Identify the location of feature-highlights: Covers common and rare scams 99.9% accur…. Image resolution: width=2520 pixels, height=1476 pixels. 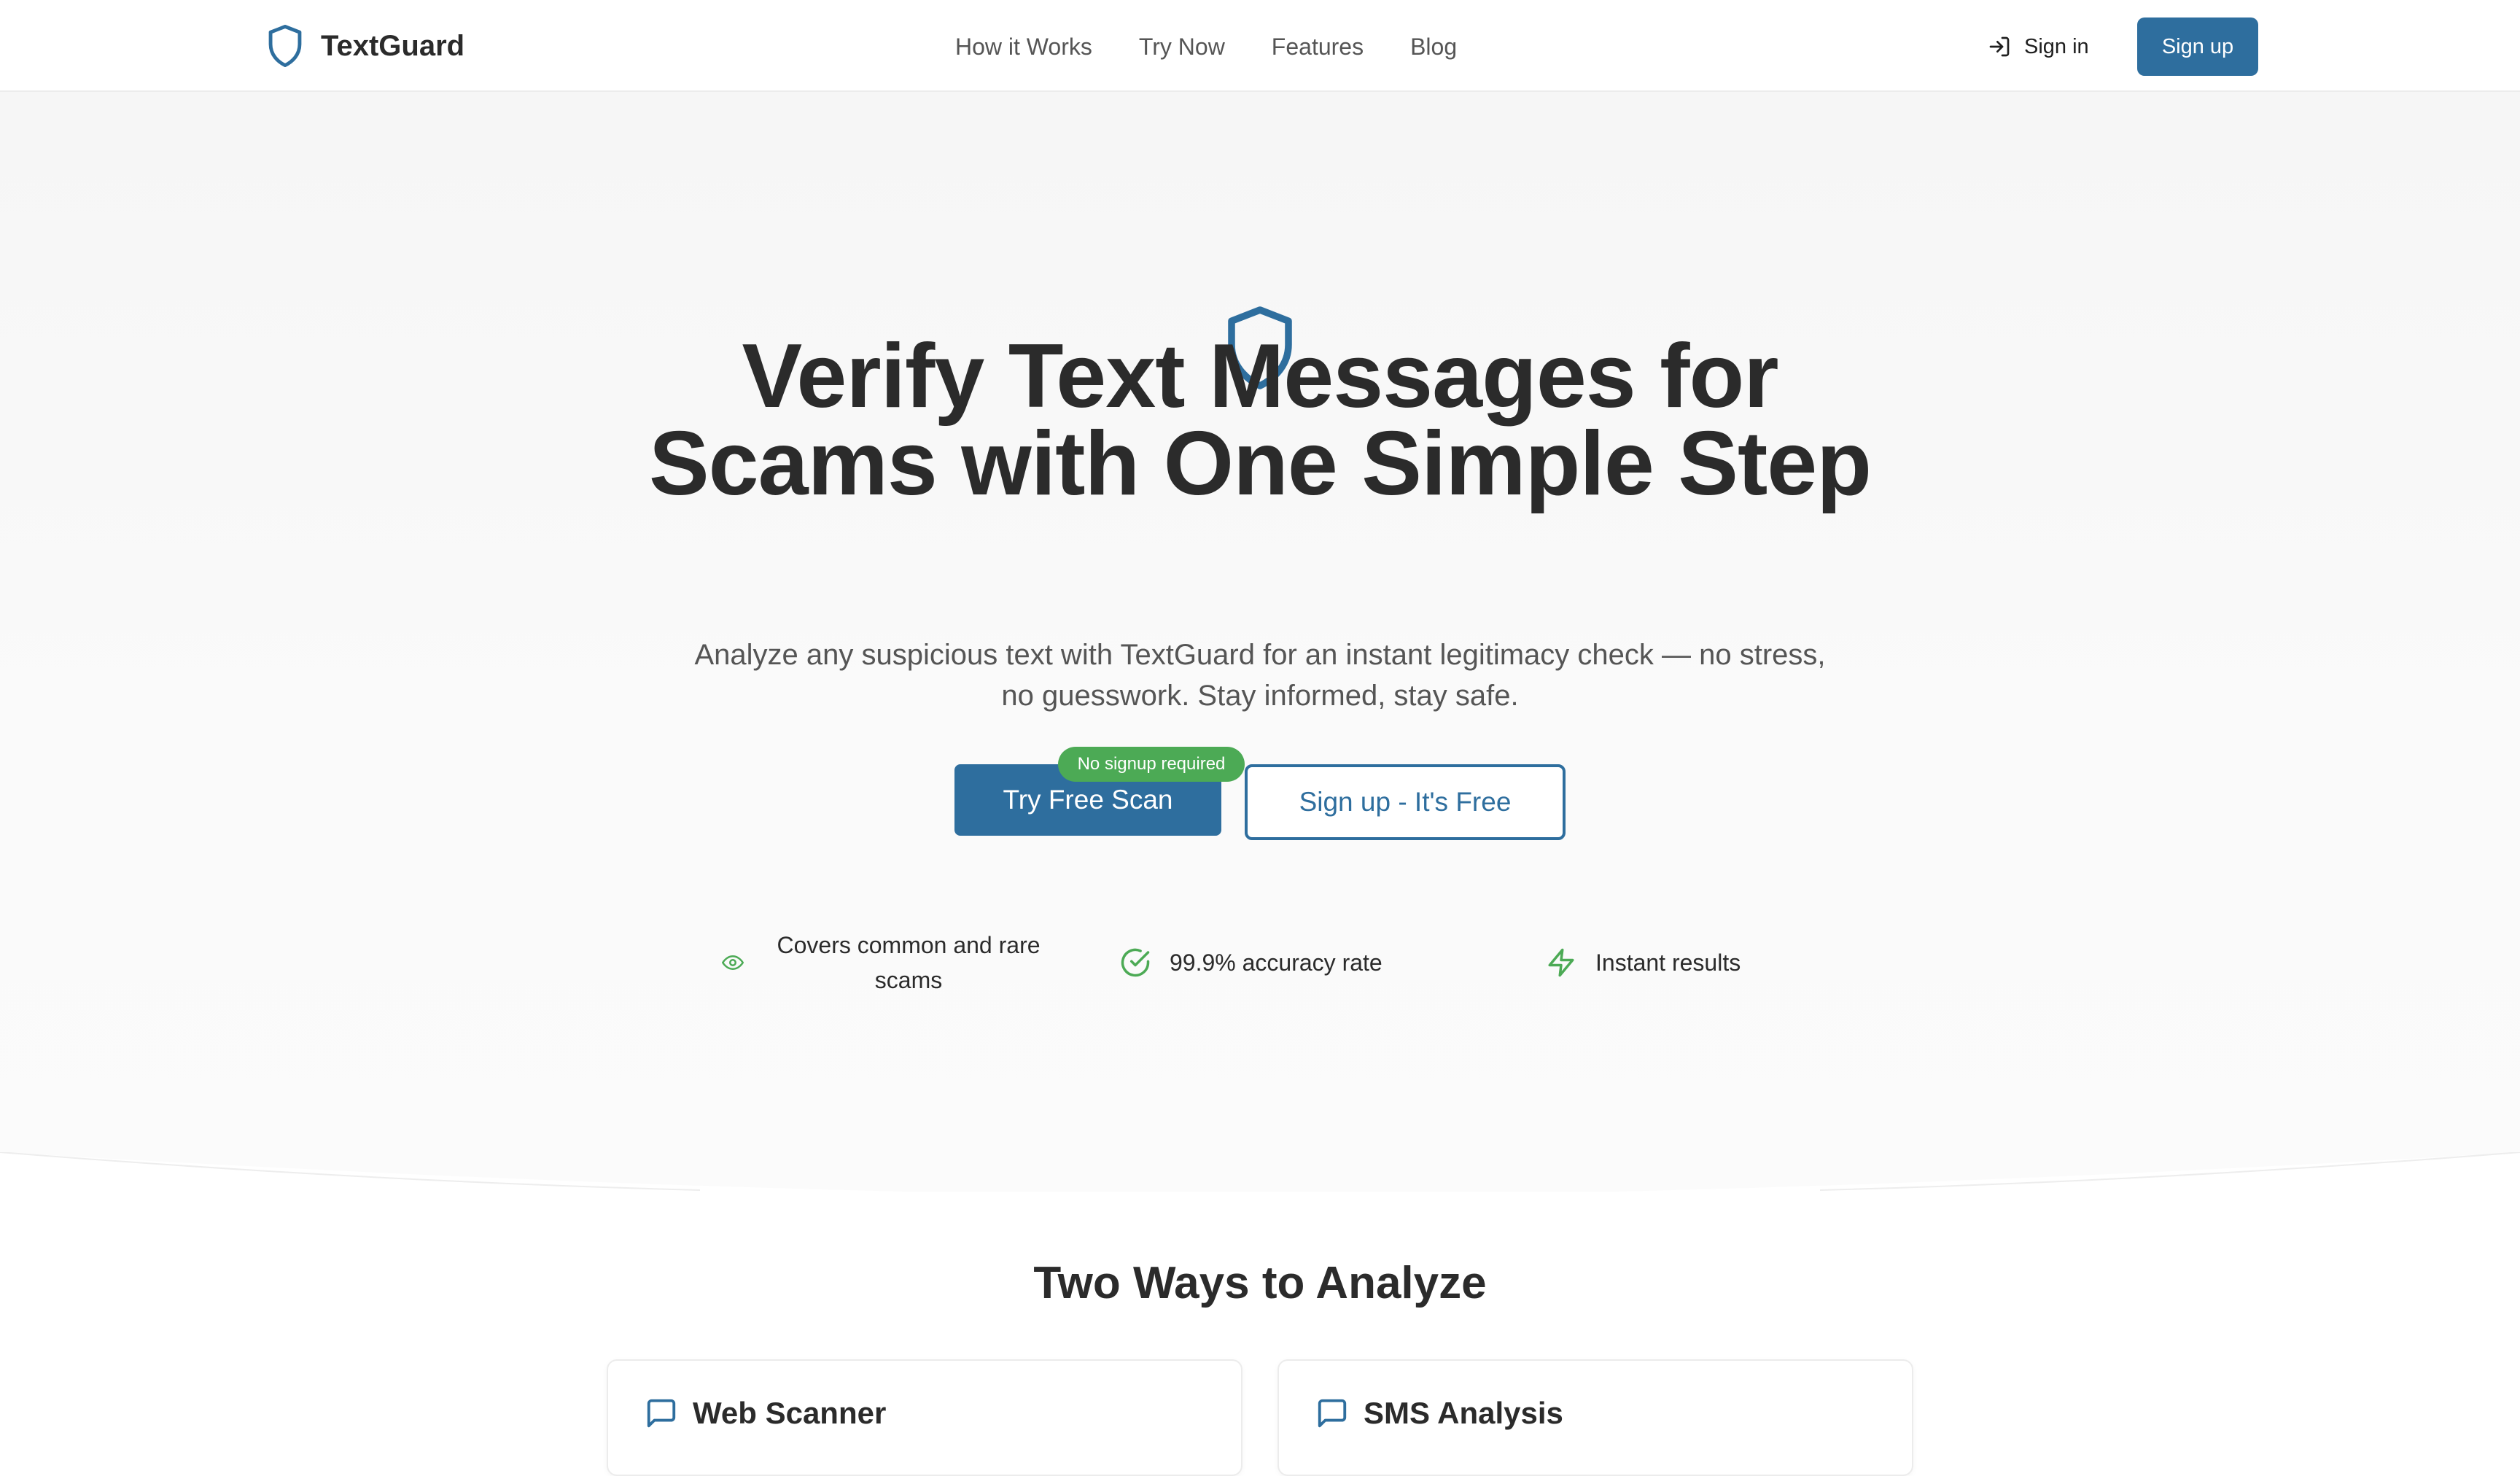
(1261, 968).